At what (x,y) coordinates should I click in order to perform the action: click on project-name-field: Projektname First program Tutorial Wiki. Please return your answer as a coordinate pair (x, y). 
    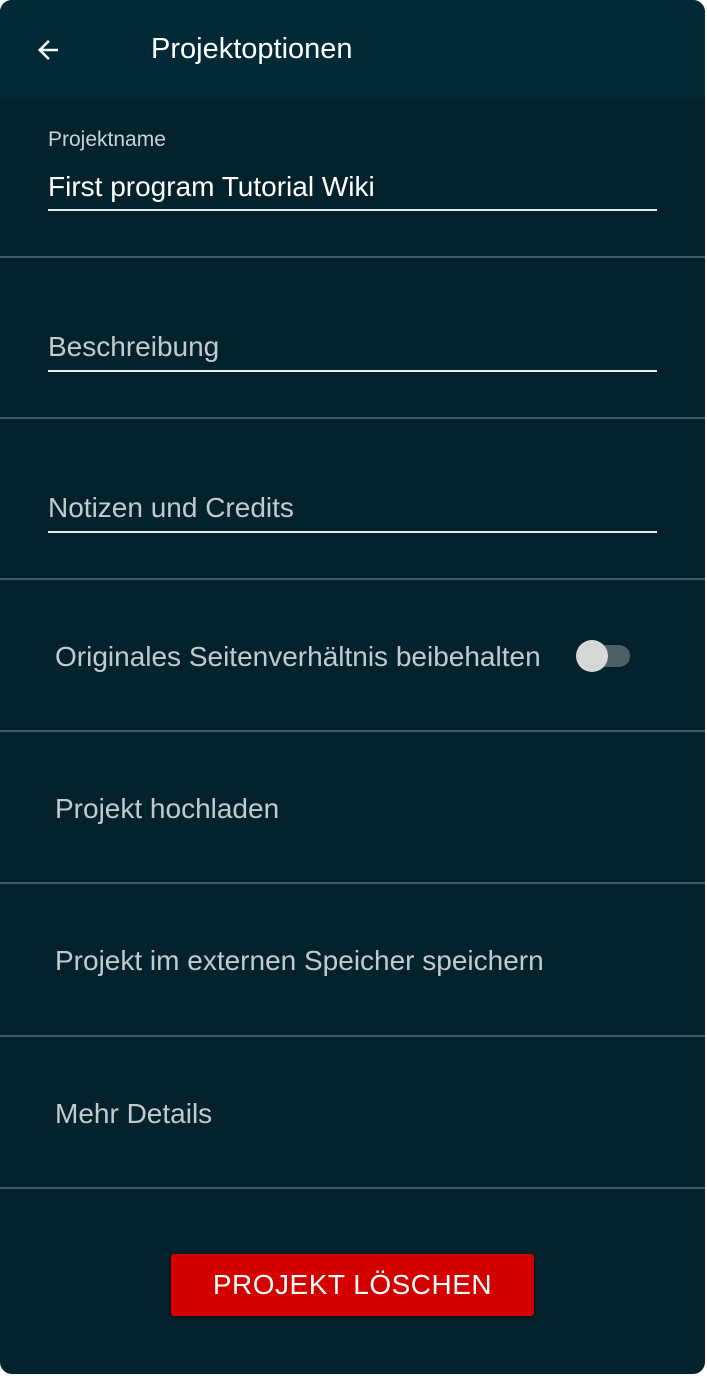
    Looking at the image, I should click on (352, 170).